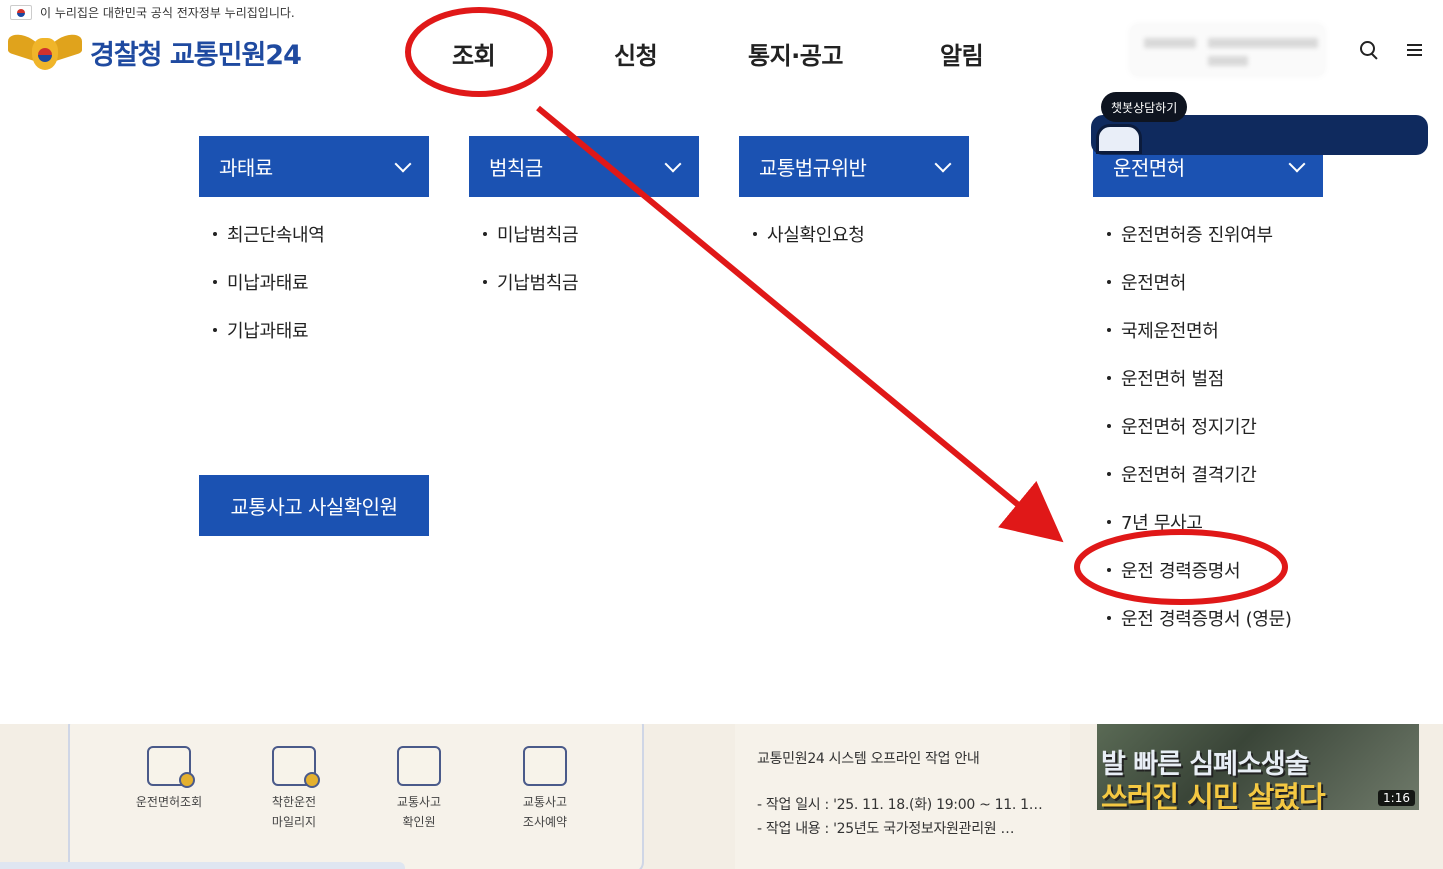 This screenshot has height=869, width=1443. I want to click on header-icons, so click(1392, 50).